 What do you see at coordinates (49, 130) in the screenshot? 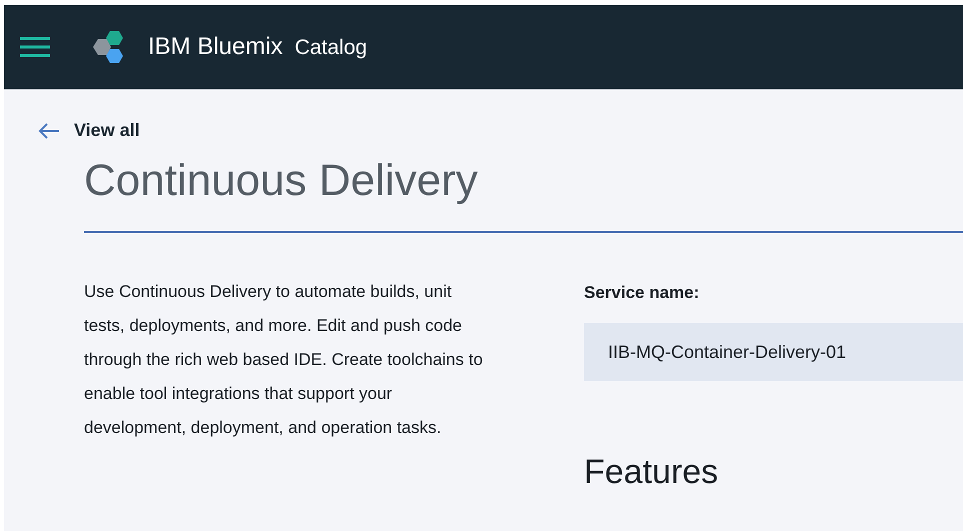
I see `back-arrow-icon` at bounding box center [49, 130].